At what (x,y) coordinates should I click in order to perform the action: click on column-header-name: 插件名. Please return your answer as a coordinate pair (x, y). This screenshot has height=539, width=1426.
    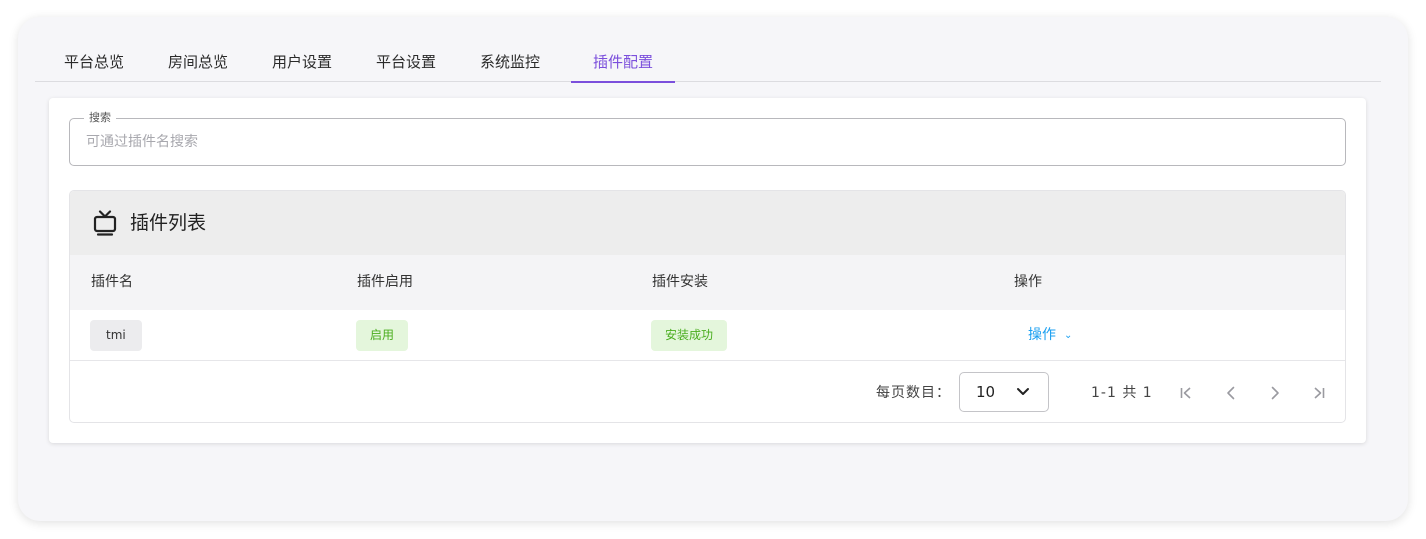
    Looking at the image, I should click on (112, 282).